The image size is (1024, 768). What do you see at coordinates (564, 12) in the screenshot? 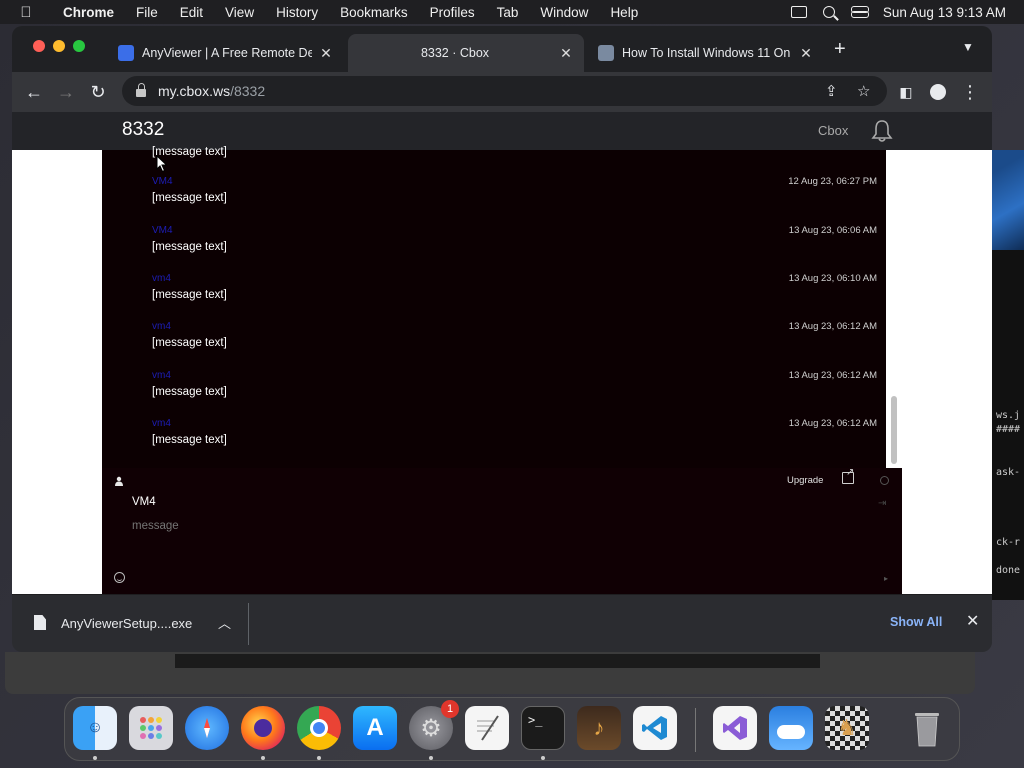
I see `menu-window: Window` at bounding box center [564, 12].